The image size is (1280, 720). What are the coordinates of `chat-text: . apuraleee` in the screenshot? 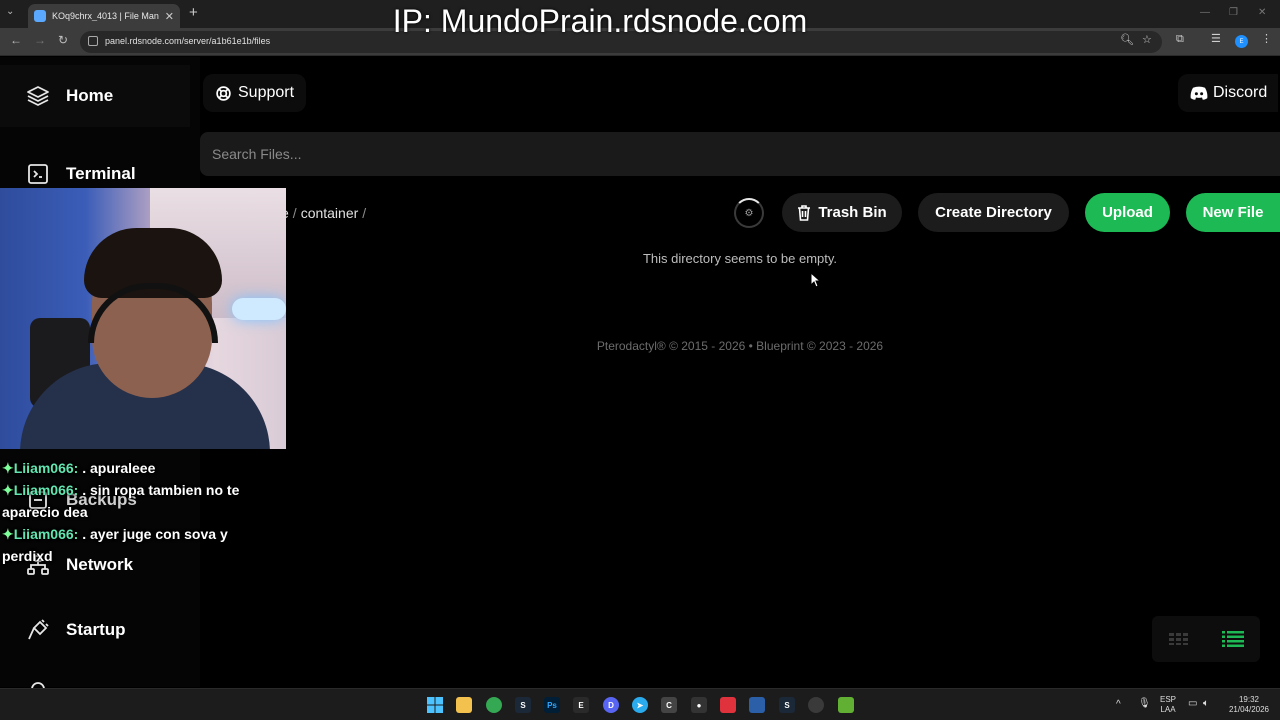 It's located at (117, 468).